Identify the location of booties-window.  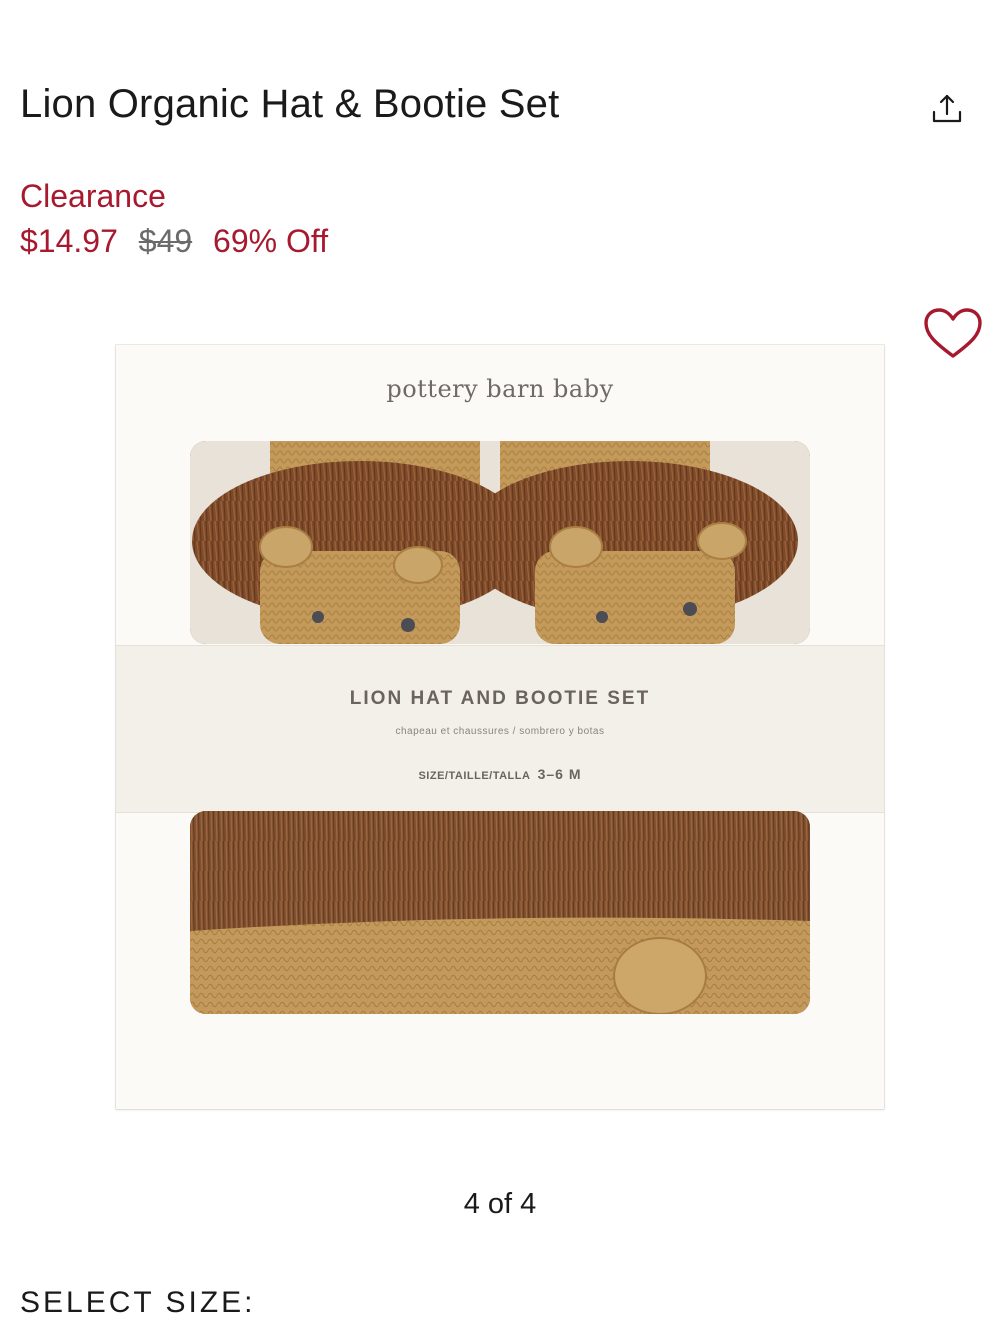
(500, 542).